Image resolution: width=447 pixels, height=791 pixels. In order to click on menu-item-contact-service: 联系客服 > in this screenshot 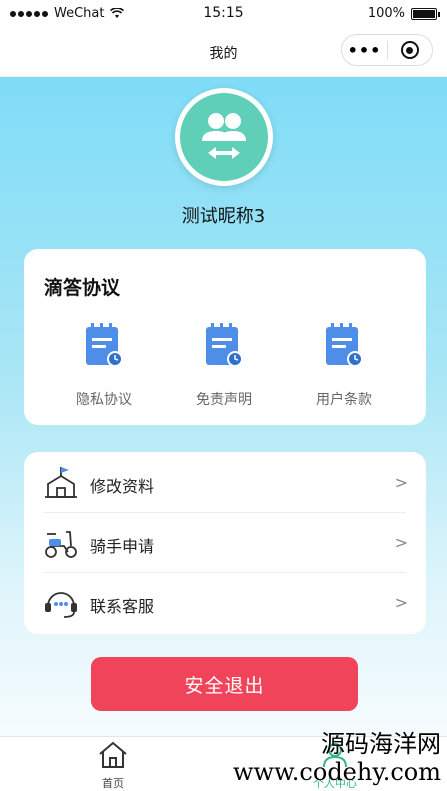, I will do `click(226, 603)`.